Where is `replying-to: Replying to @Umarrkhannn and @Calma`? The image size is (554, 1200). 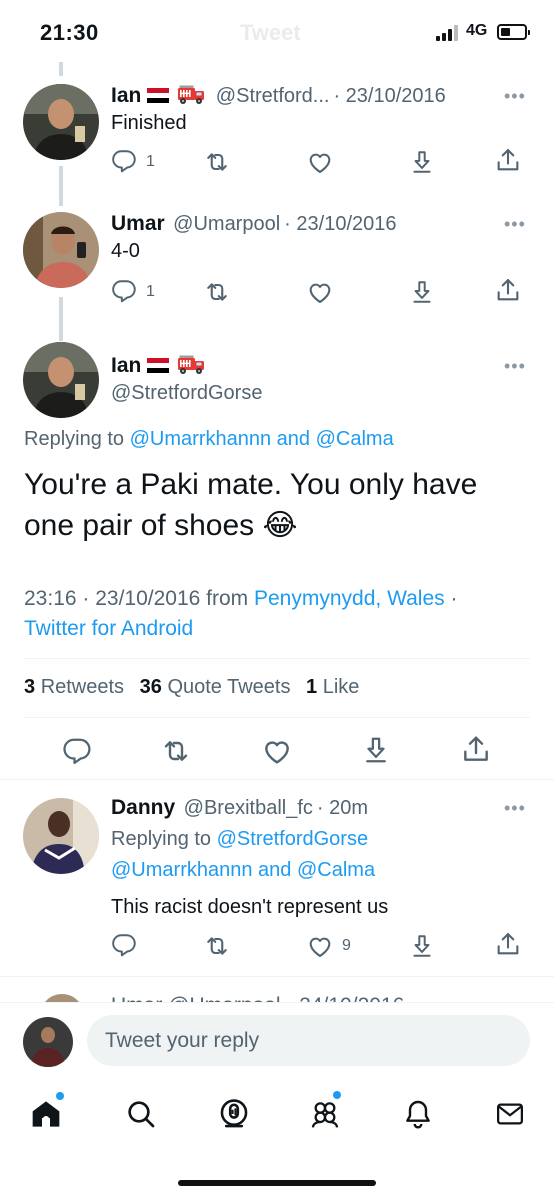 replying-to: Replying to @Umarrkhannn and @Calma is located at coordinates (209, 439).